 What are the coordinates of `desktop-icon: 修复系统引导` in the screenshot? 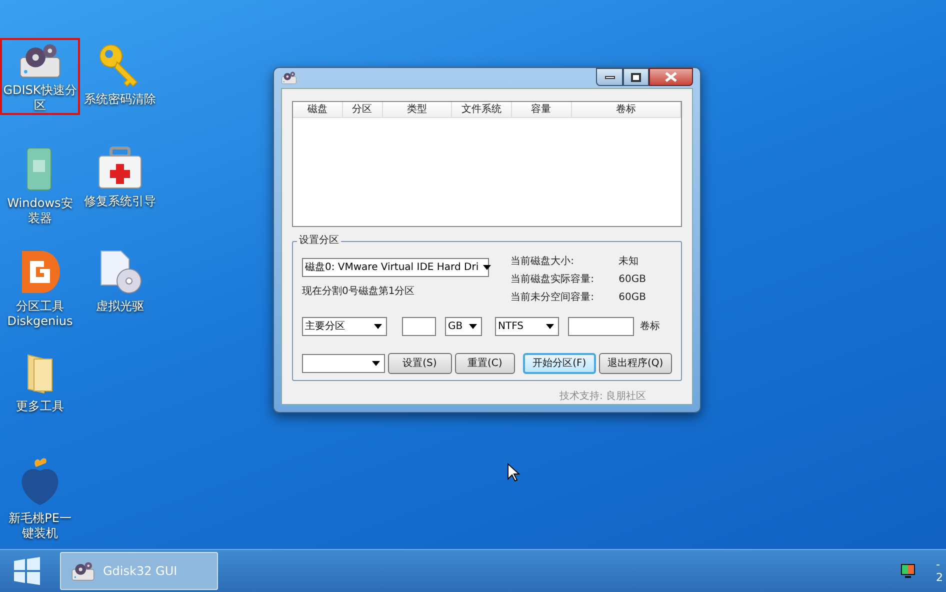 It's located at (120, 176).